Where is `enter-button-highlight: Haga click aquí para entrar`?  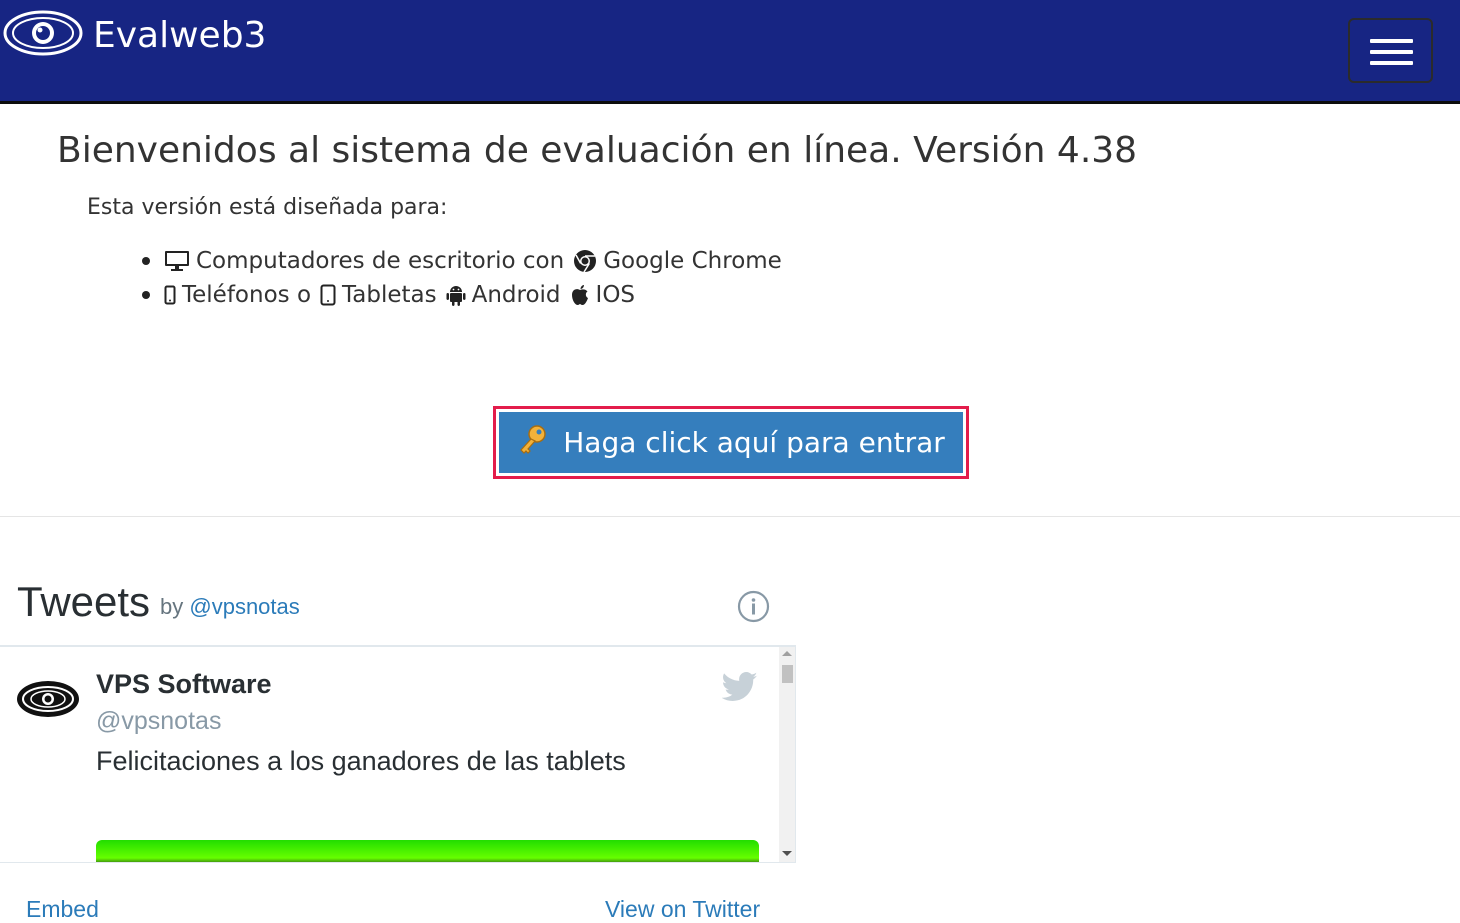
enter-button-highlight: Haga click aquí para entrar is located at coordinates (731, 442).